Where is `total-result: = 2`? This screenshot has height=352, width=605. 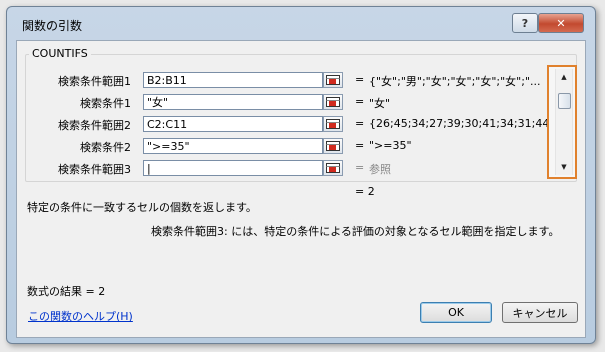 total-result: = 2 is located at coordinates (365, 191).